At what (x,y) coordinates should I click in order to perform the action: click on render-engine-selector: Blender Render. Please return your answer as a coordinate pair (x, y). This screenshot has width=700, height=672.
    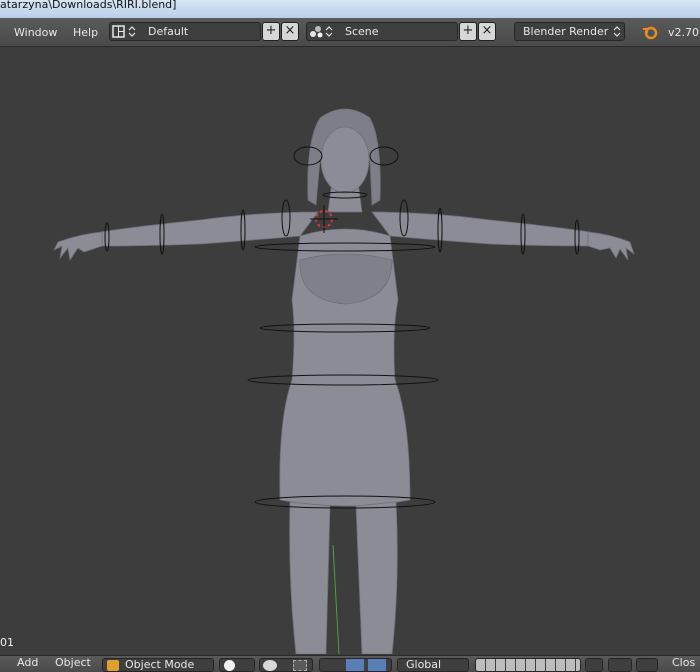
    Looking at the image, I should click on (569, 31).